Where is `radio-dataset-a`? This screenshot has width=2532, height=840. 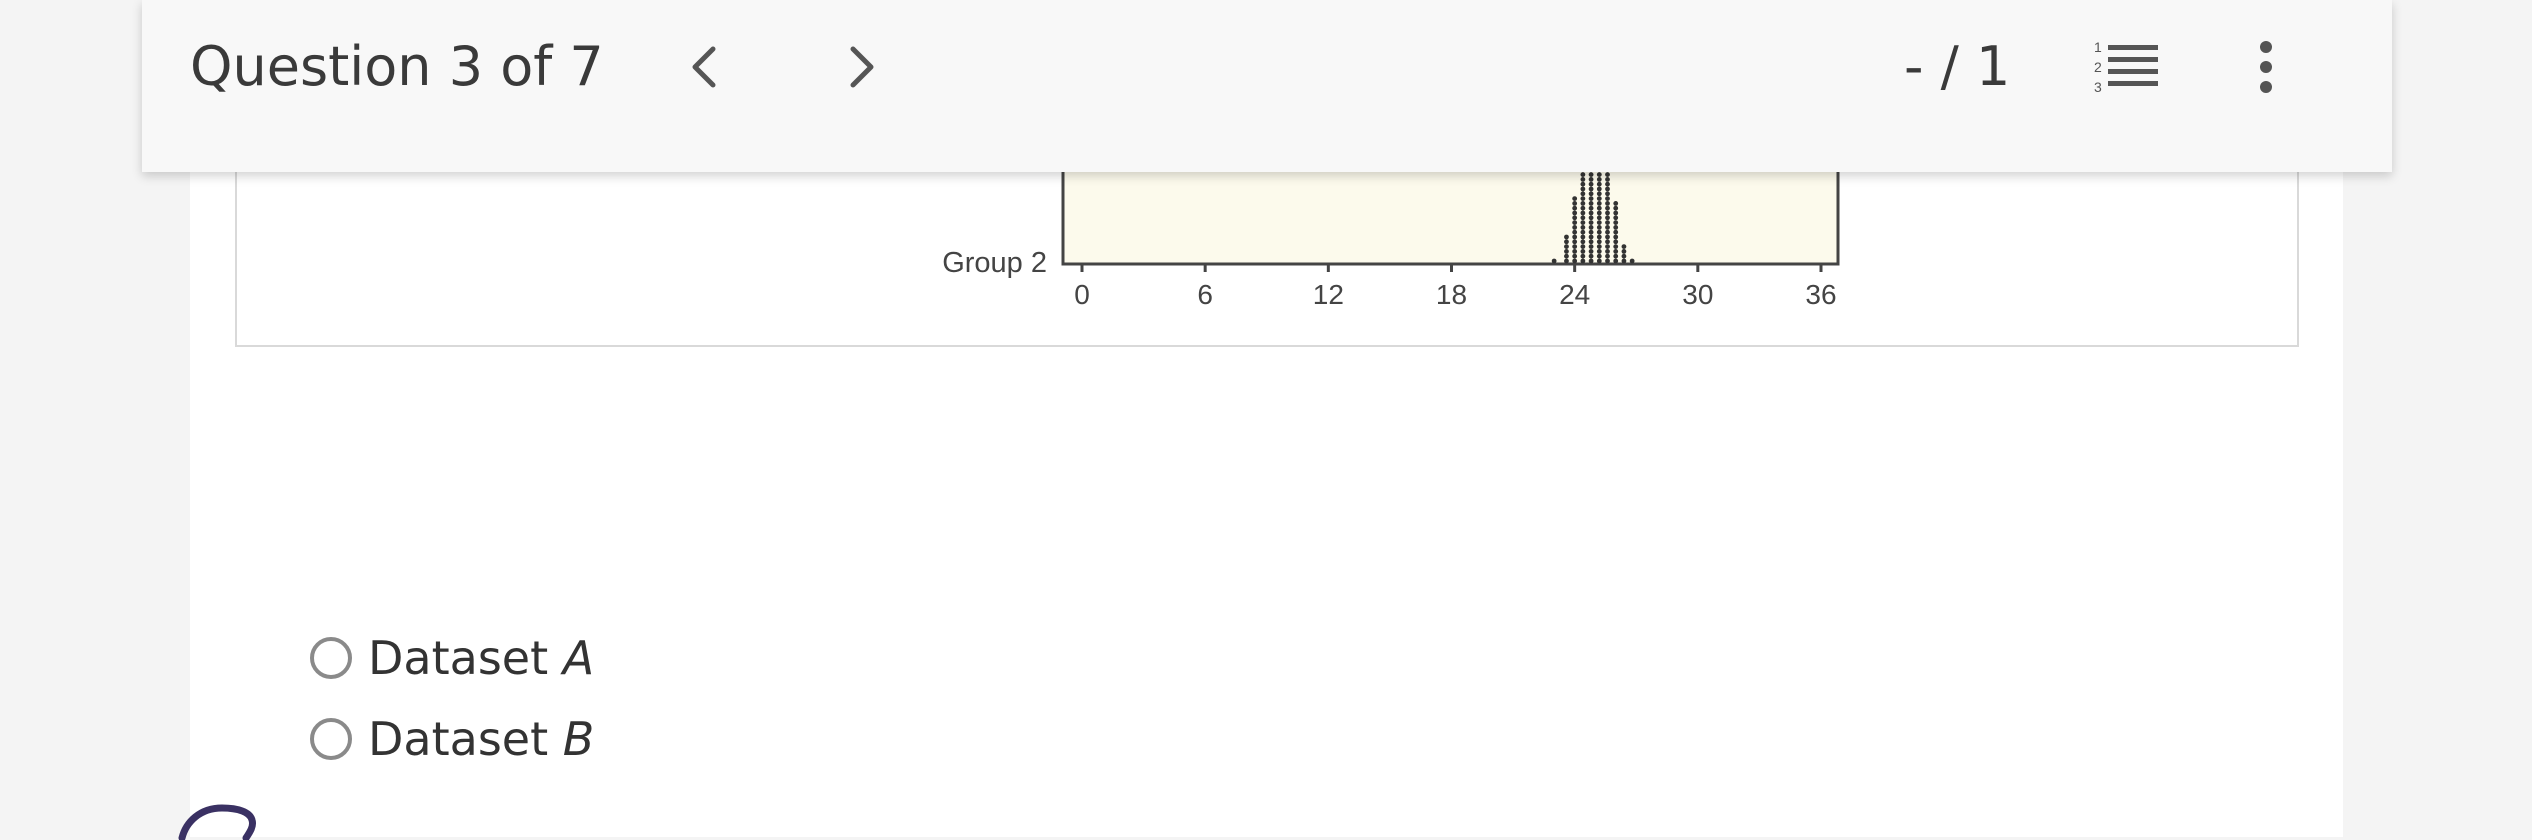
radio-dataset-a is located at coordinates (331, 658).